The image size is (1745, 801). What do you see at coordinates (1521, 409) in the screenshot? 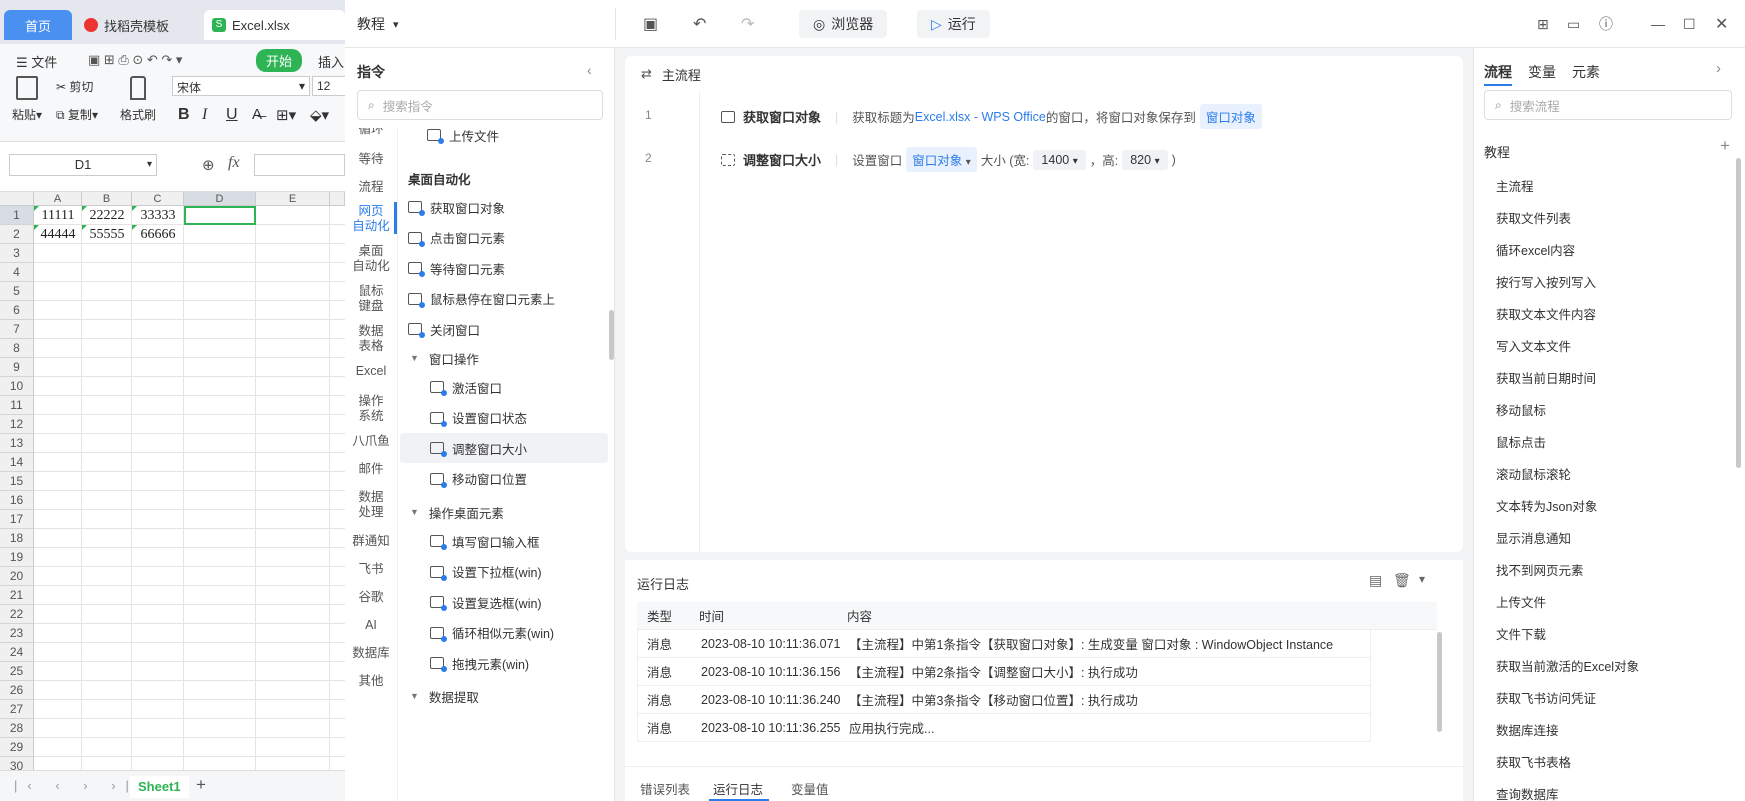
I see `flow-item: 移动鼠标` at bounding box center [1521, 409].